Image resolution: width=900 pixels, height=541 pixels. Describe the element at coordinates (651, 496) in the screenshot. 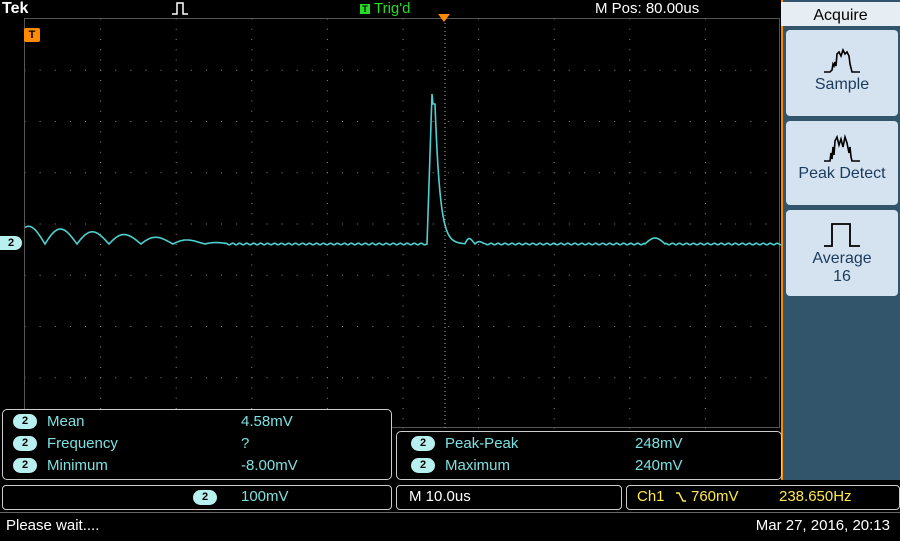

I see `trigger-source: Ch1` at that location.